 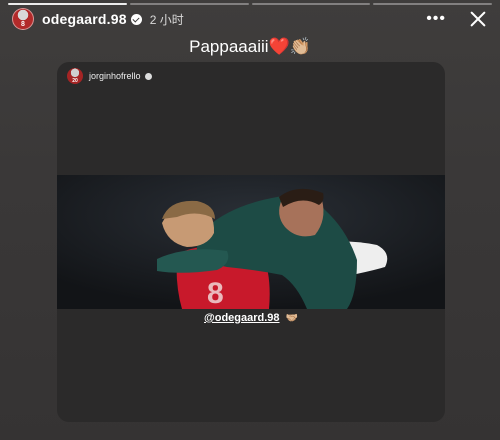 I want to click on timestamp: 2 小时, so click(x=166, y=19).